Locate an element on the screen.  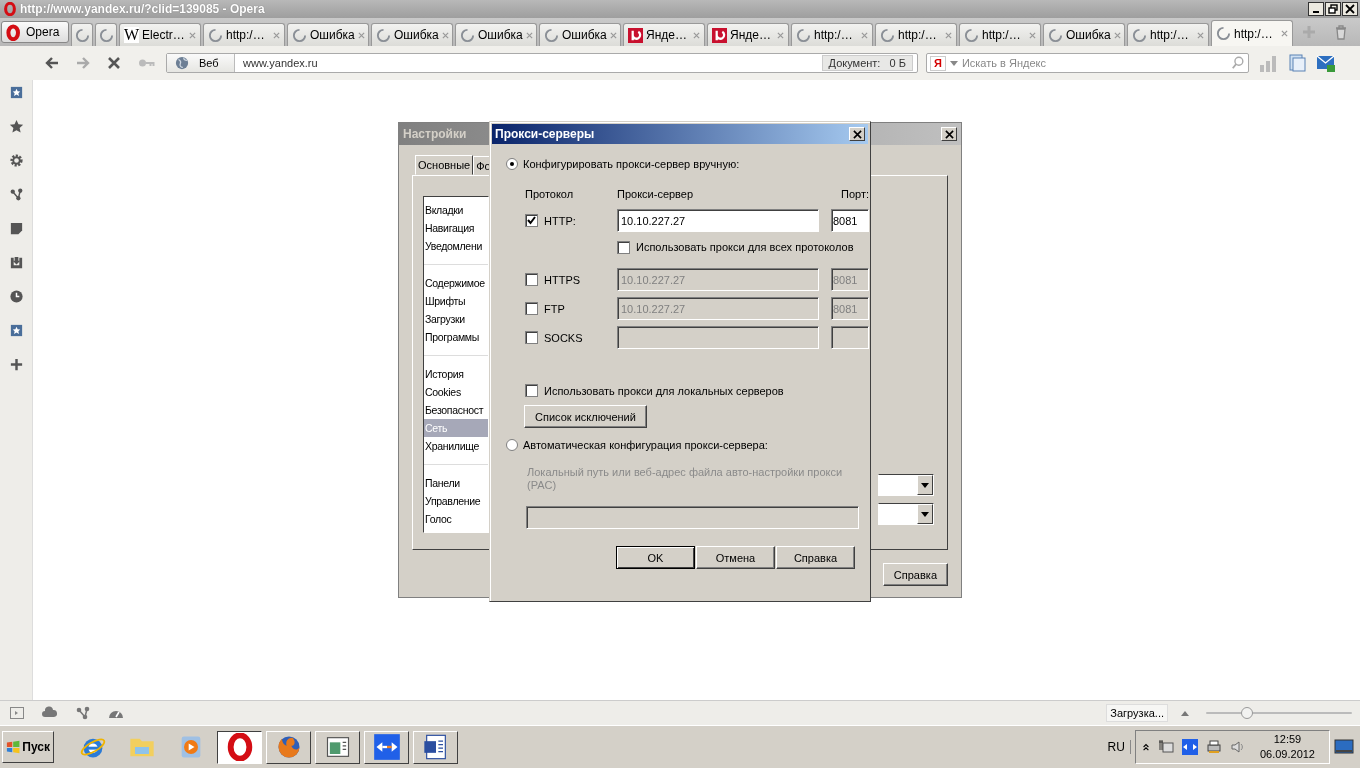
opera-logo-icon is located at coordinates (14, 32).